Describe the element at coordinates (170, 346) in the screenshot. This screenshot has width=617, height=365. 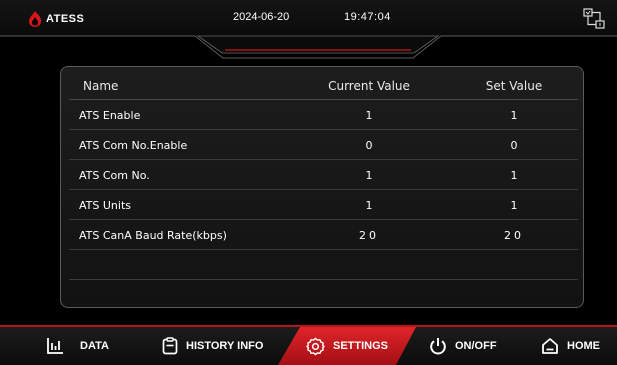
I see `clipboard-icon` at that location.